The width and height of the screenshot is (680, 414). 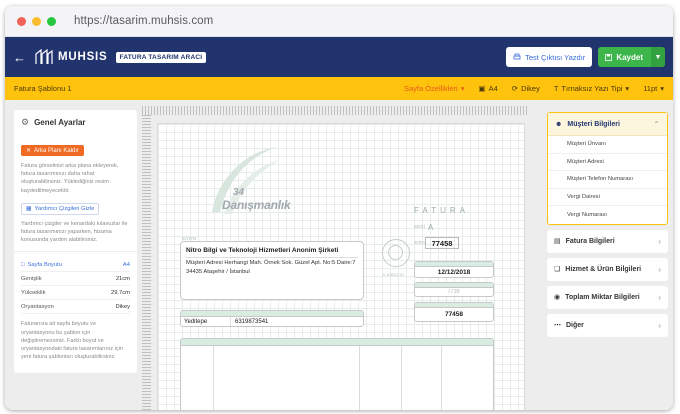 I want to click on save-button: Kaydet ▼, so click(x=631, y=57).